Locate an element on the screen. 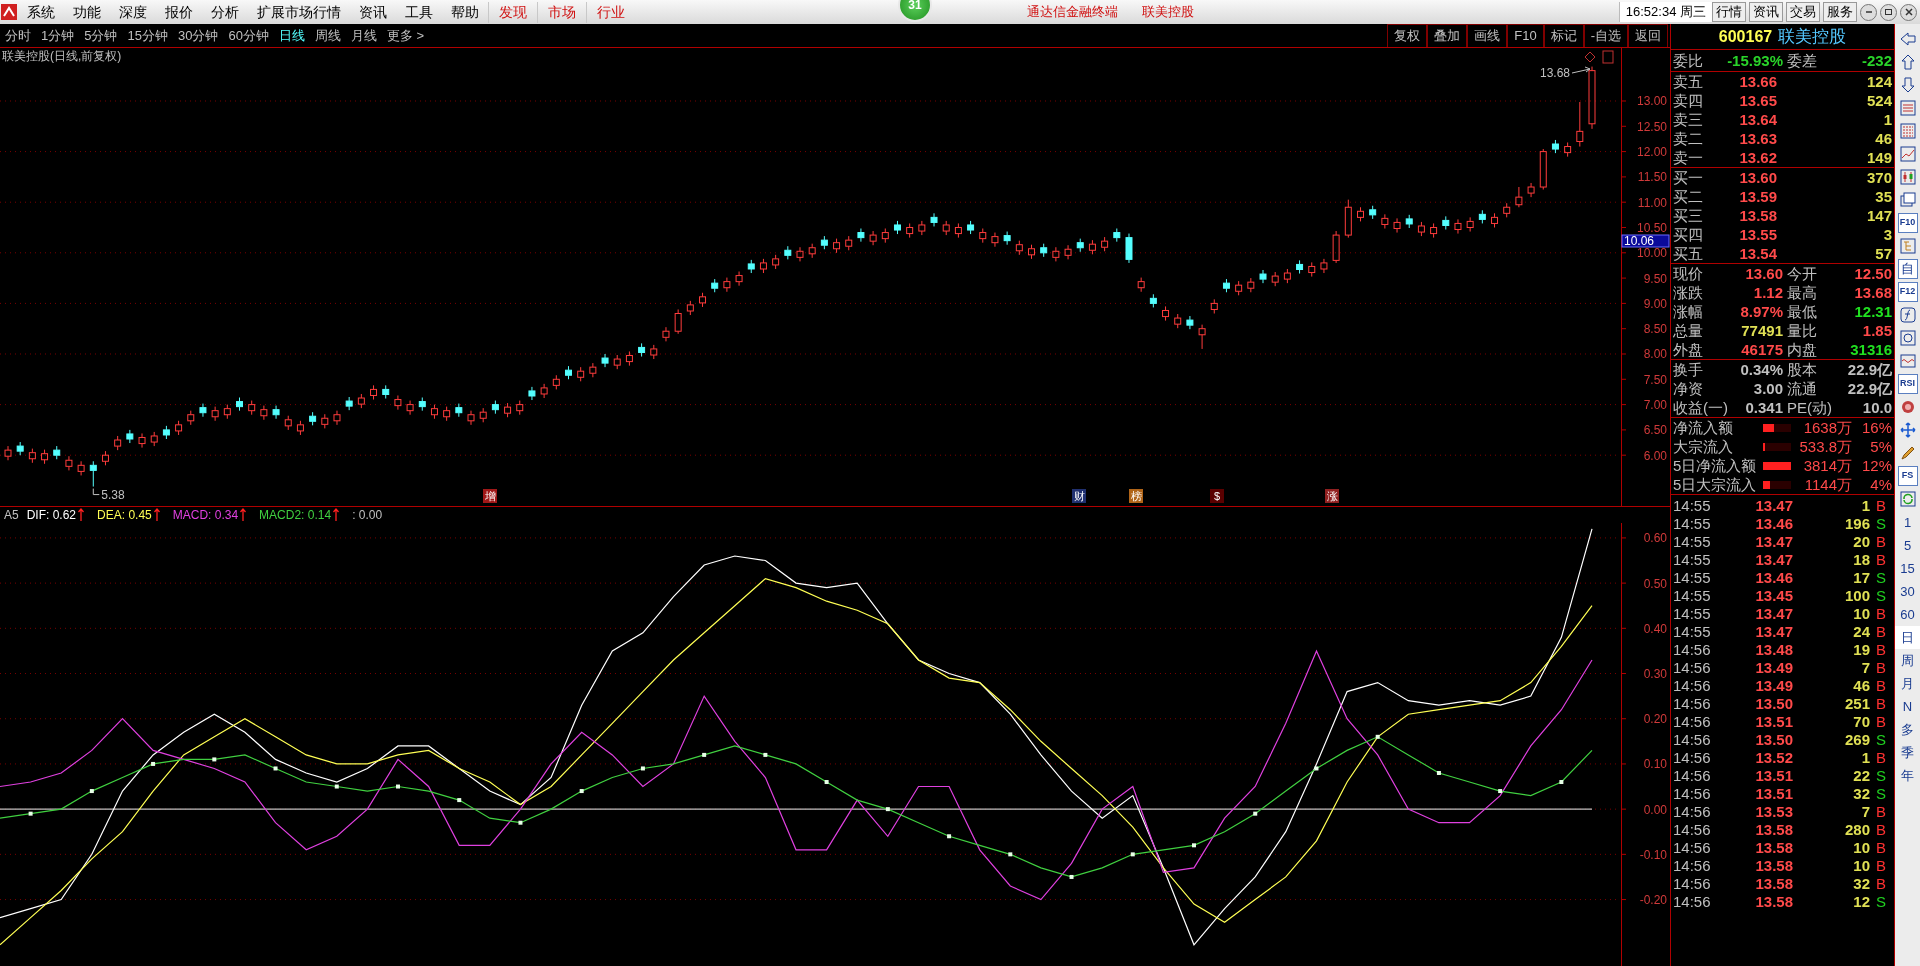 The image size is (1920, 966). chart-tool-button: 叠加 is located at coordinates (1447, 35).